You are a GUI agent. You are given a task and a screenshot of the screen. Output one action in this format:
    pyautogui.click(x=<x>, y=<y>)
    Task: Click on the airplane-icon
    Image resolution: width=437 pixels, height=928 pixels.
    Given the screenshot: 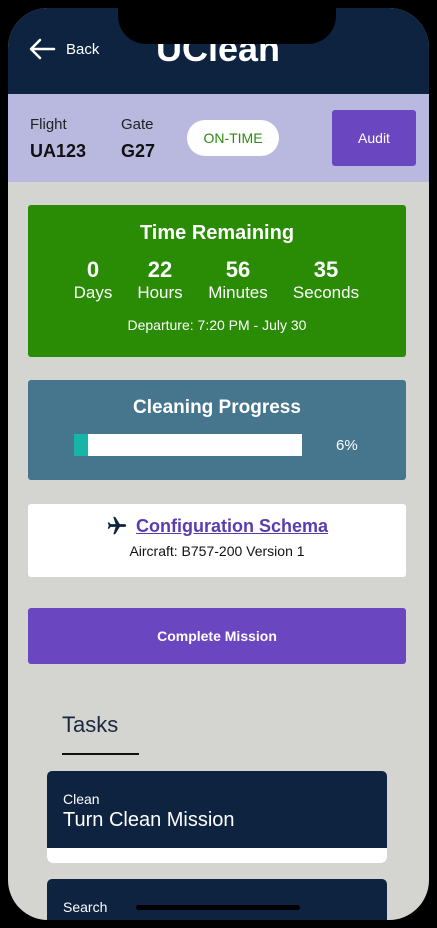 What is the action you would take?
    pyautogui.click(x=117, y=525)
    